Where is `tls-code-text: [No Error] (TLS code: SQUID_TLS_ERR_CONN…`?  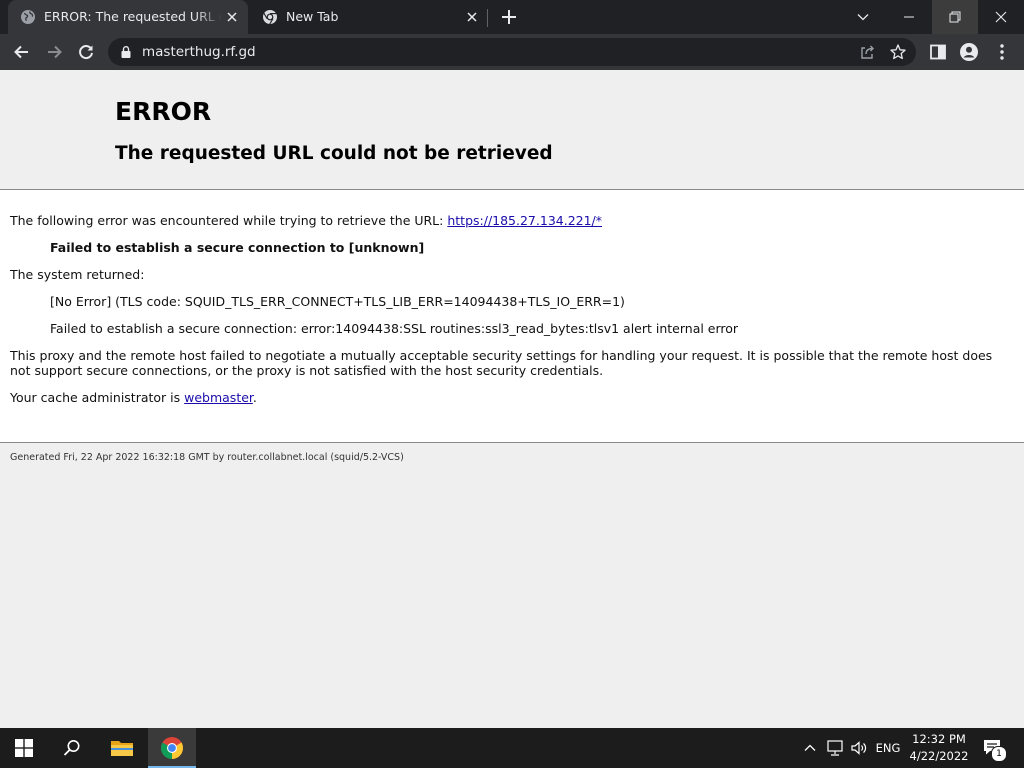
tls-code-text: [No Error] (TLS code: SQUID_TLS_ERR_CONN… is located at coordinates (337, 301).